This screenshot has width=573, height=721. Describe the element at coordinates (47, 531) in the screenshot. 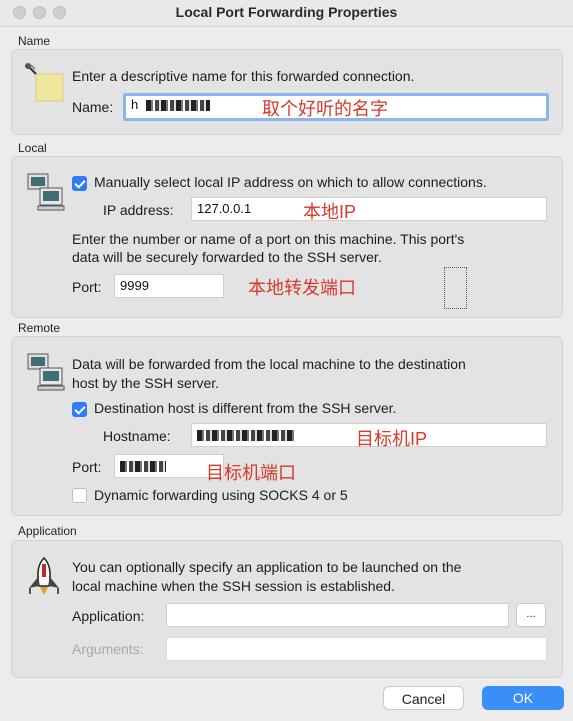

I see `application-section-label: Application` at that location.